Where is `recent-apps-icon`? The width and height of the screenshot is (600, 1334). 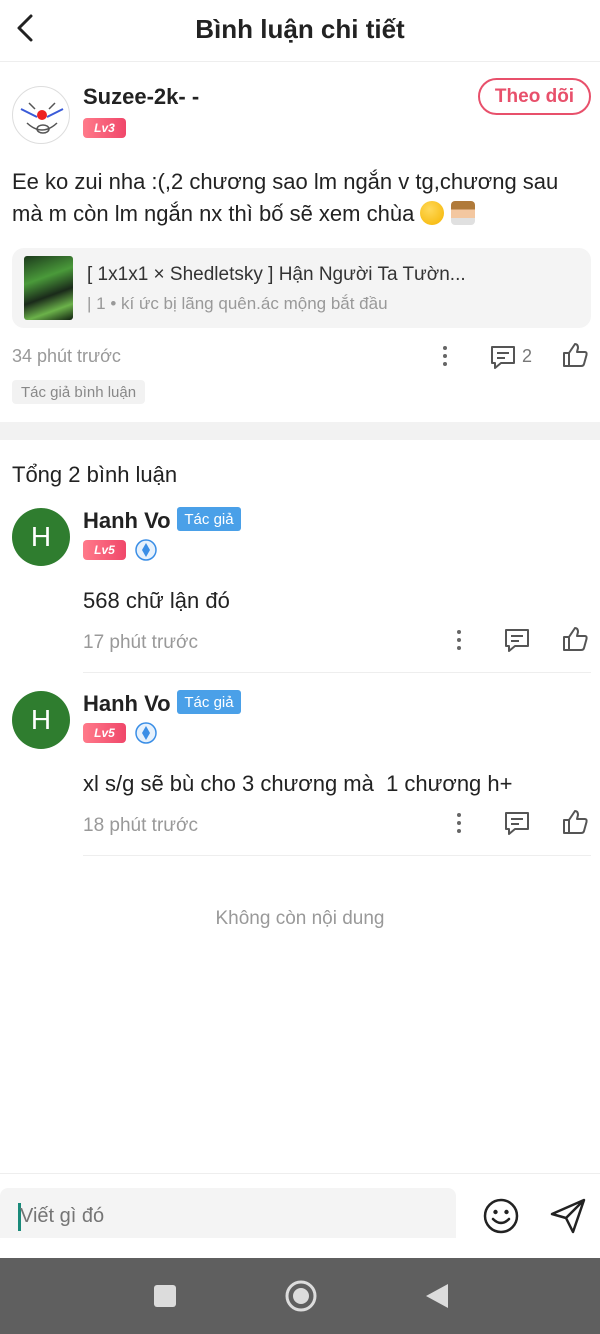
recent-apps-icon is located at coordinates (165, 1296).